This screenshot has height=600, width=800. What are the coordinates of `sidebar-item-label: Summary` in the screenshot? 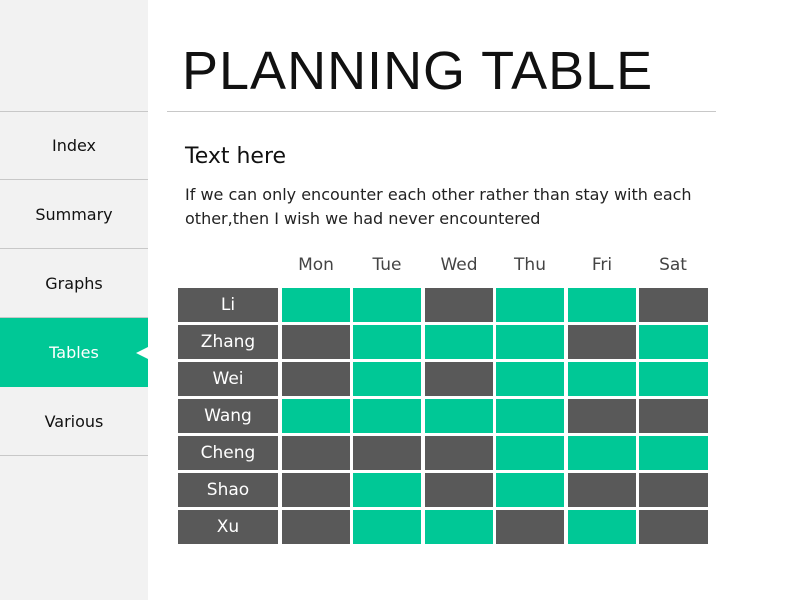 It's located at (74, 214).